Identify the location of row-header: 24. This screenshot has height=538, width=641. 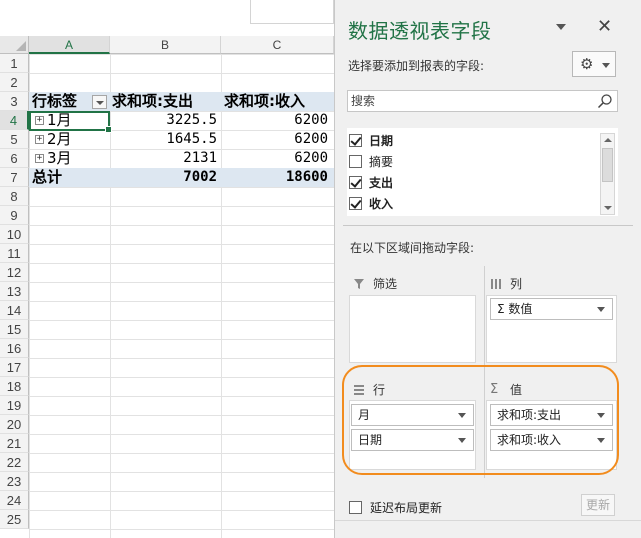
(14, 500).